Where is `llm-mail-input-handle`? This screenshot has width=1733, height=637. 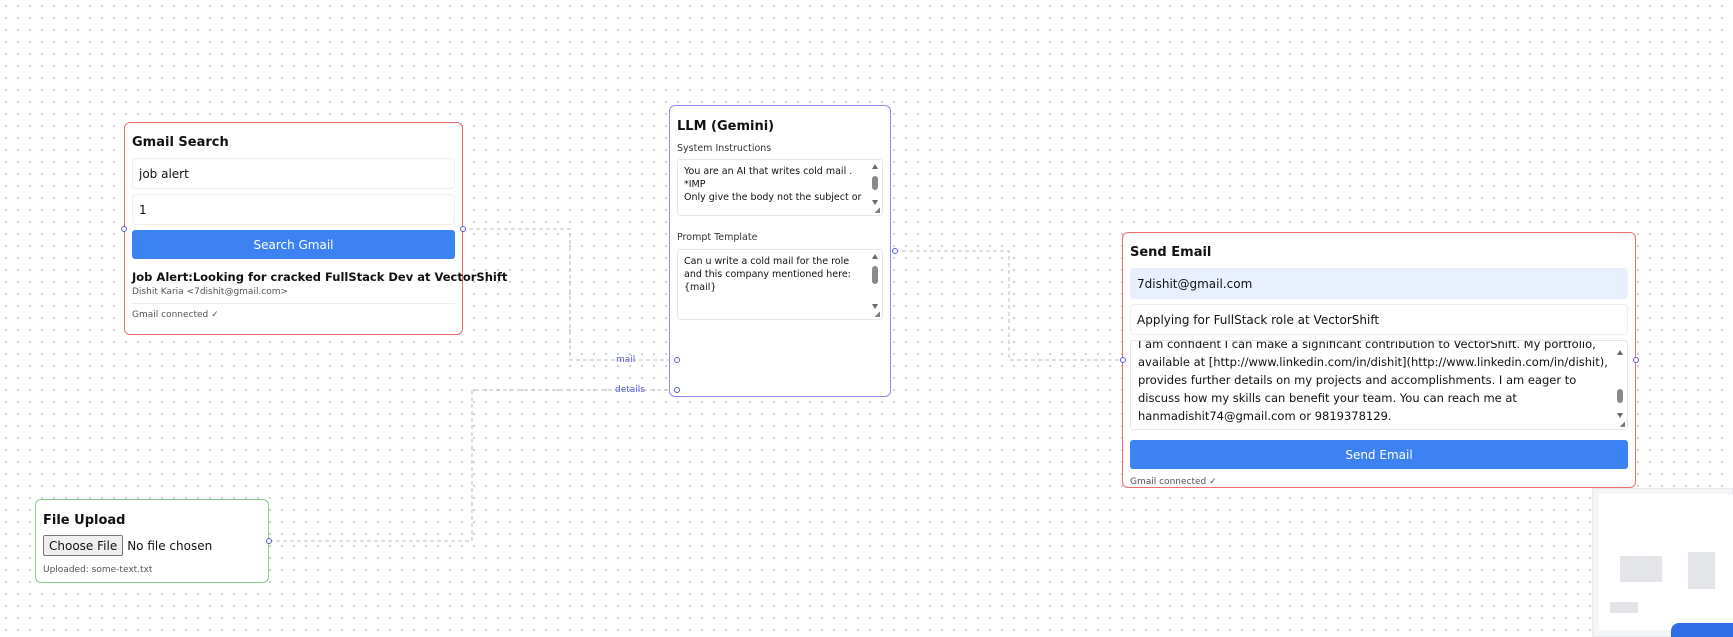 llm-mail-input-handle is located at coordinates (677, 360).